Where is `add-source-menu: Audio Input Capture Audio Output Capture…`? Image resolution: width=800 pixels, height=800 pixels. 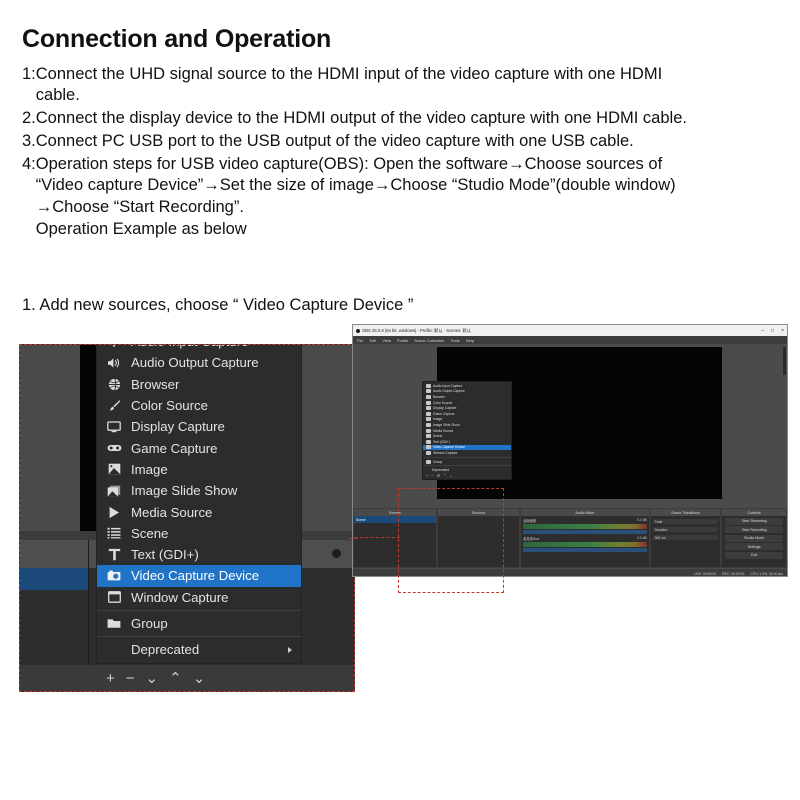
add-source-menu: Audio Input Capture Audio Output Capture… is located at coordinates (199, 504).